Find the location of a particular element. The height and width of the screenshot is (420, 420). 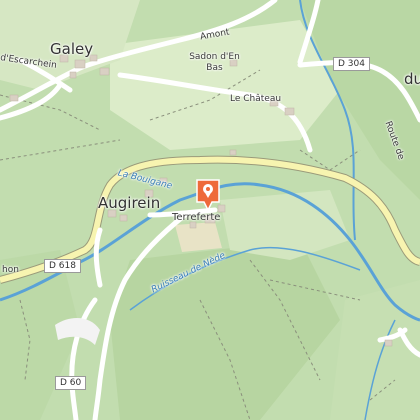

place-label-augirein: Augirein is located at coordinates (129, 203).